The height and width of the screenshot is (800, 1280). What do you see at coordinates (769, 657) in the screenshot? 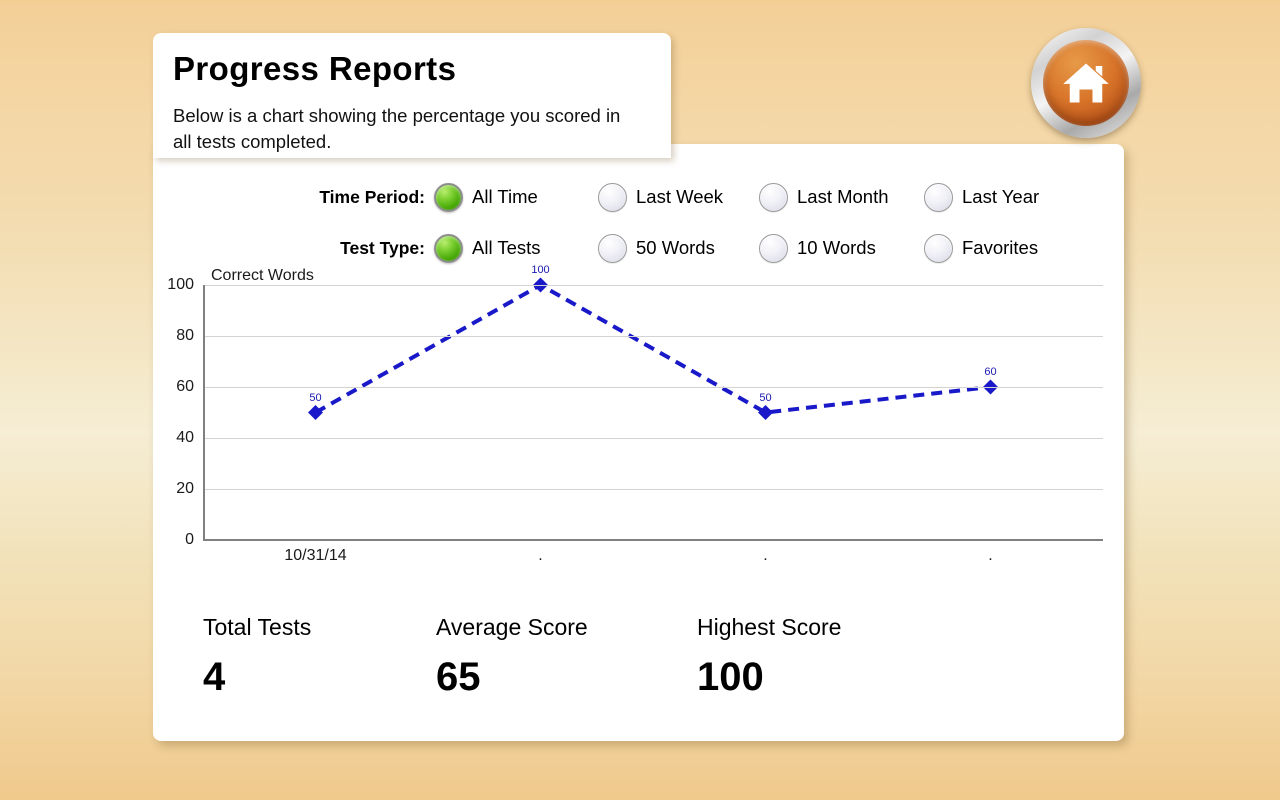
I see `stat-highest-score: Highest Score 100` at bounding box center [769, 657].